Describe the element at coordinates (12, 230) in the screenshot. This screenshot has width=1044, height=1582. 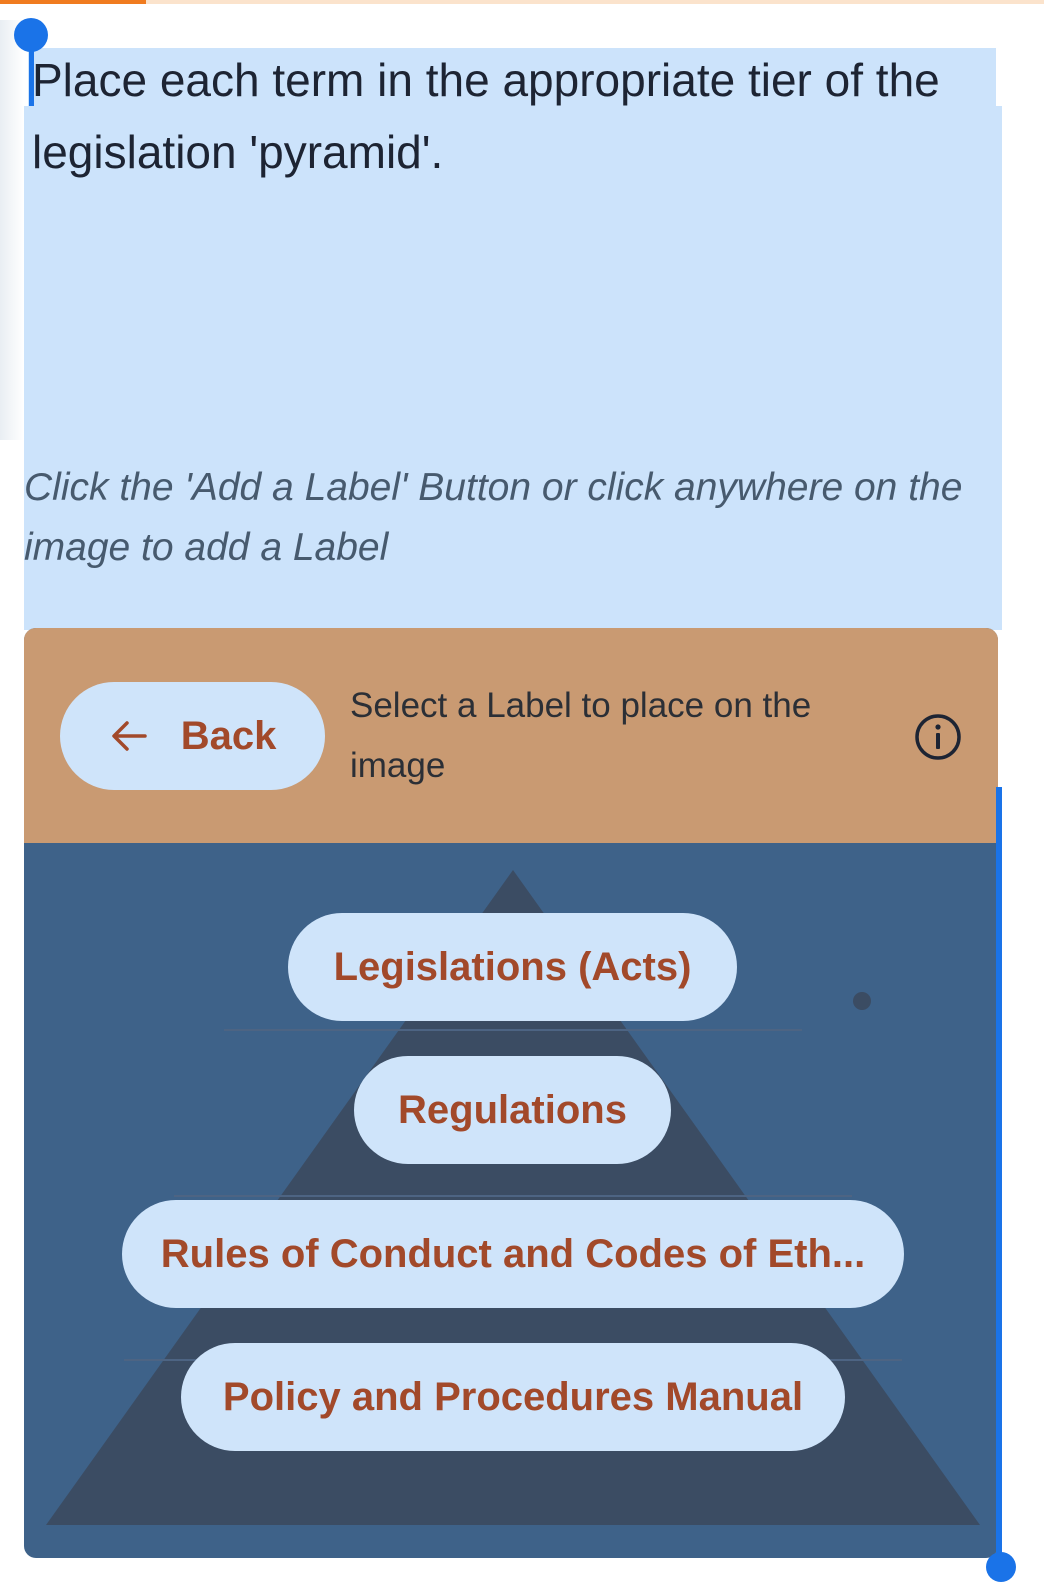
I see `page-edge-shadow` at that location.